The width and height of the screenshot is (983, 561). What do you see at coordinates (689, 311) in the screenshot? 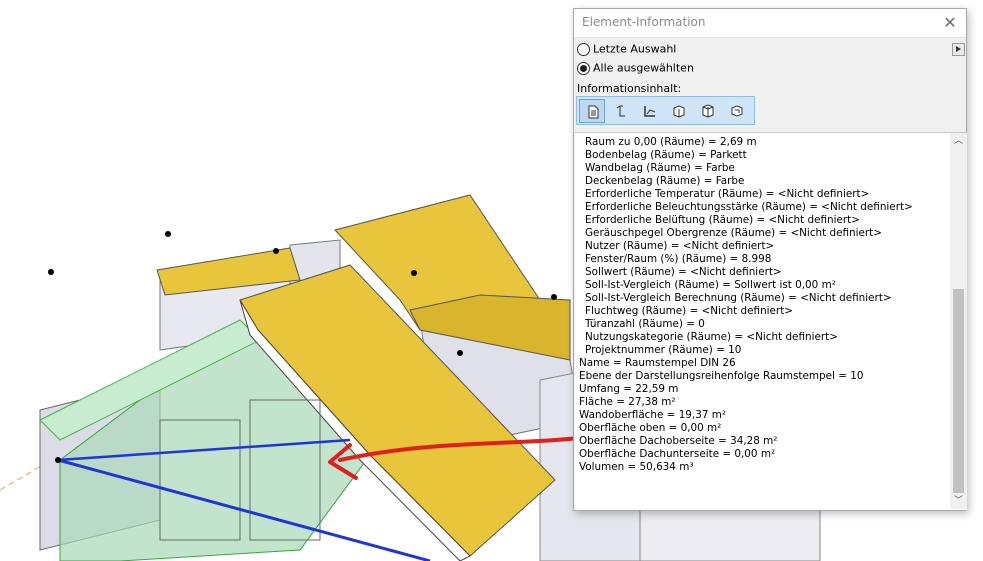
I see `info-line: Fluchtweg (Räume) = <Nicht definiert>` at bounding box center [689, 311].